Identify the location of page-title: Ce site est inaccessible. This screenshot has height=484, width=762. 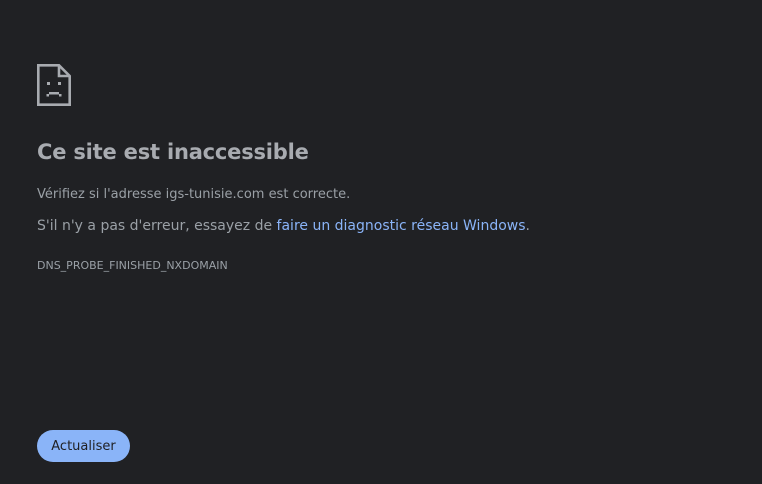
(173, 152).